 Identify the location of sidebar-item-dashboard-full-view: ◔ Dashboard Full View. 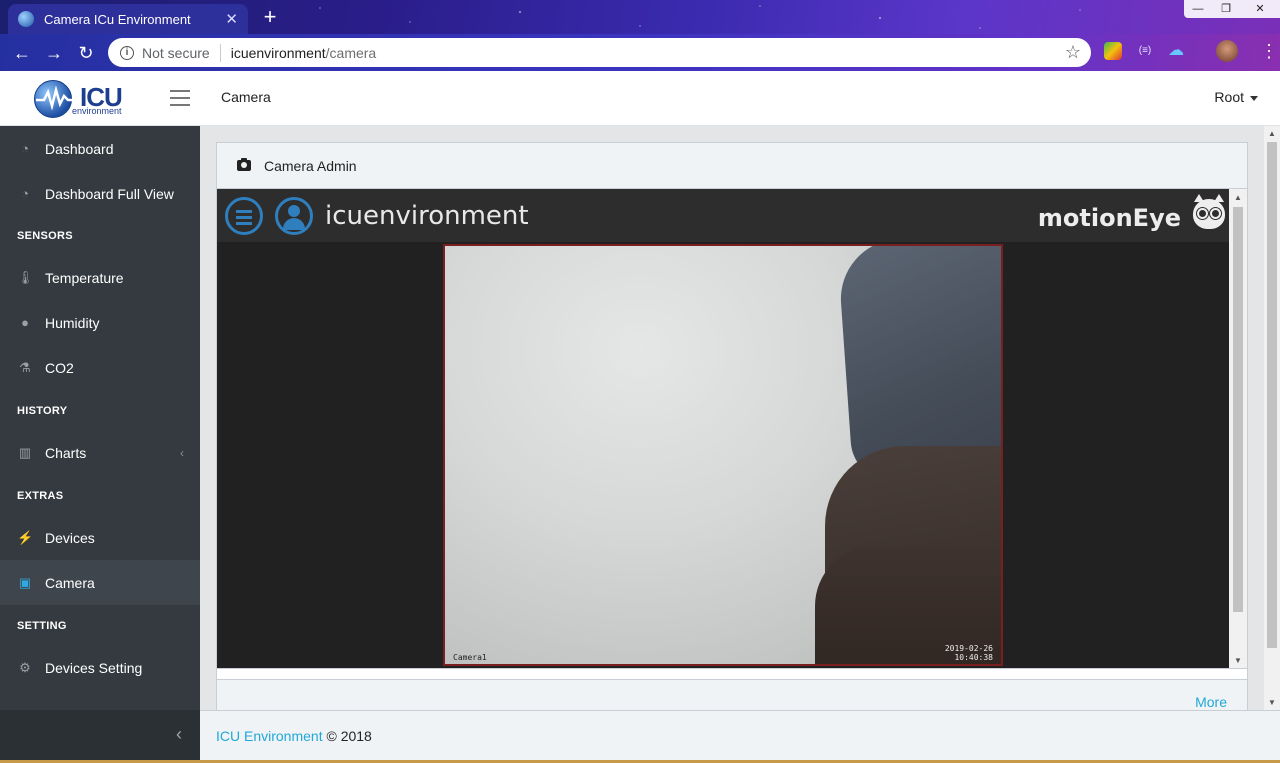
(100, 193).